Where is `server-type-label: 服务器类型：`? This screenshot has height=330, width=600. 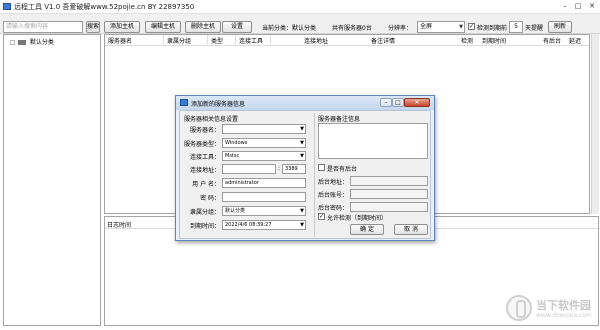 server-type-label: 服务器类型： is located at coordinates (202, 144).